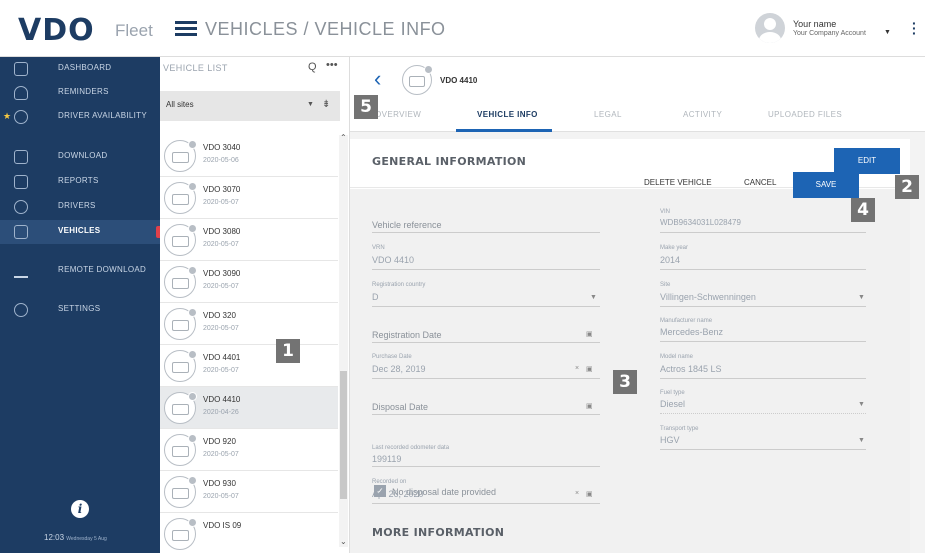 The height and width of the screenshot is (553, 925). Describe the element at coordinates (80, 509) in the screenshot. I see `info-icon: i` at that location.